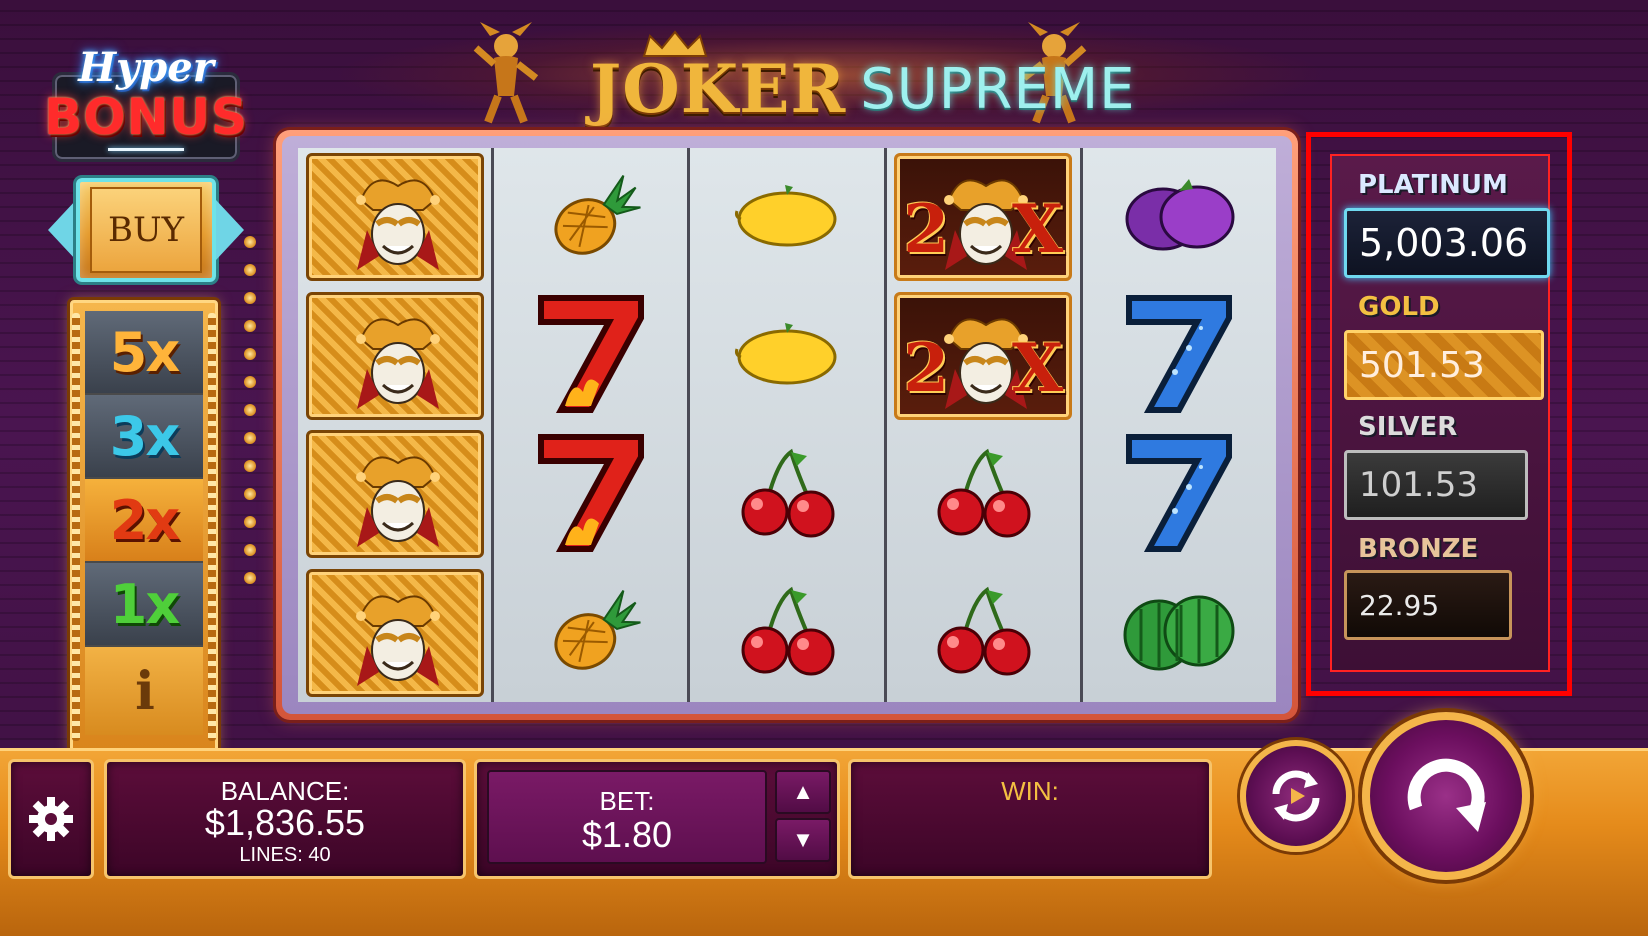 The width and height of the screenshot is (1648, 936). What do you see at coordinates (1436, 485) in the screenshot?
I see `jackpot-silver-value: 101.53` at bounding box center [1436, 485].